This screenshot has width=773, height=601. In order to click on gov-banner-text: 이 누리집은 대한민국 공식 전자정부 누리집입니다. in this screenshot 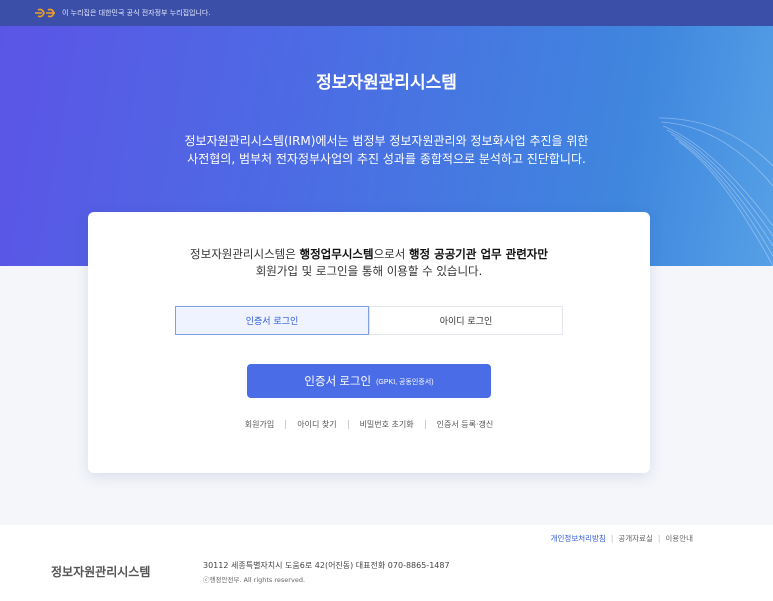, I will do `click(136, 13)`.